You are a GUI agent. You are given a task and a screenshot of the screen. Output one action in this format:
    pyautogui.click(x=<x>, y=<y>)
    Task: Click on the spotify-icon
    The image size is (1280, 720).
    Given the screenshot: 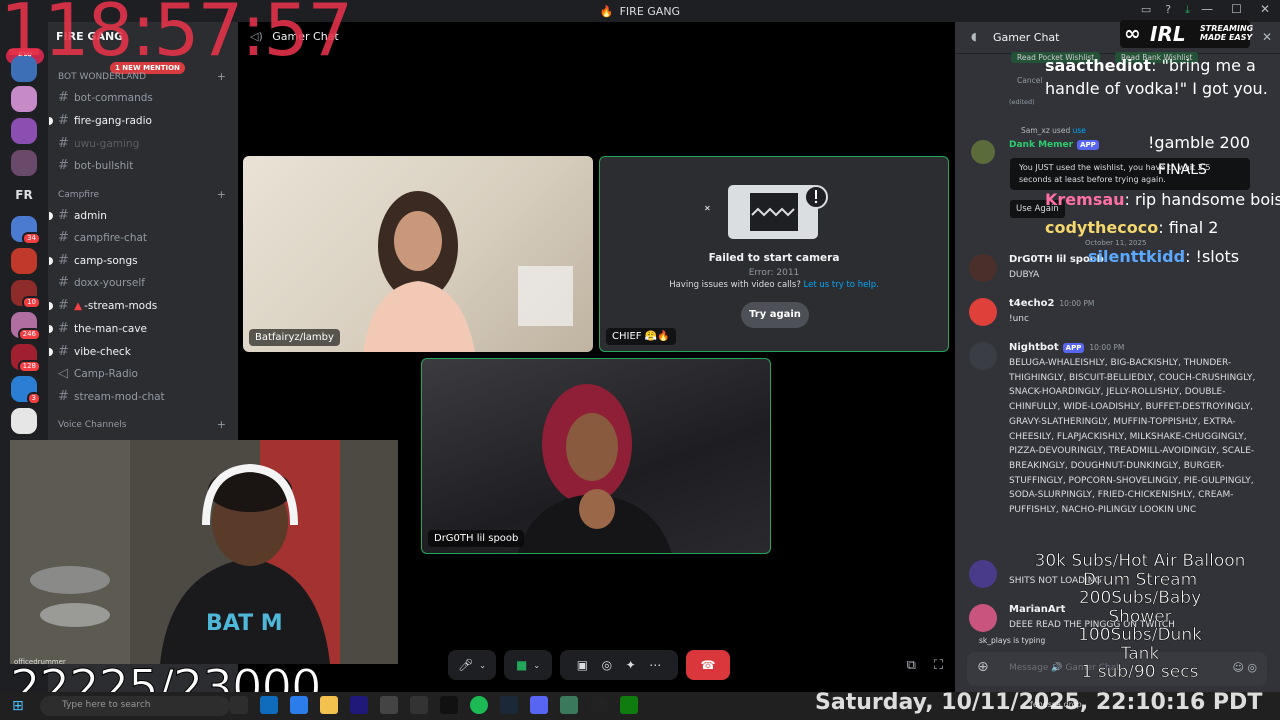 What is the action you would take?
    pyautogui.click(x=479, y=705)
    